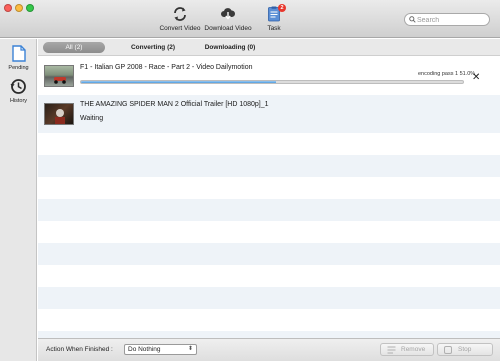  I want to click on spiderman-thumbnail, so click(59, 114).